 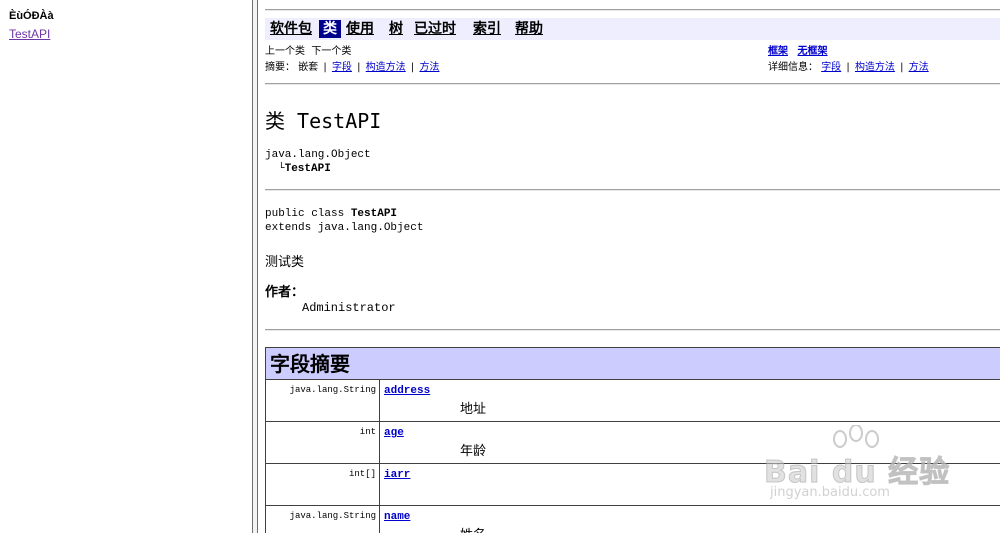 What do you see at coordinates (875, 67) in the screenshot?
I see `detail-constructor-link: 构造方法` at bounding box center [875, 67].